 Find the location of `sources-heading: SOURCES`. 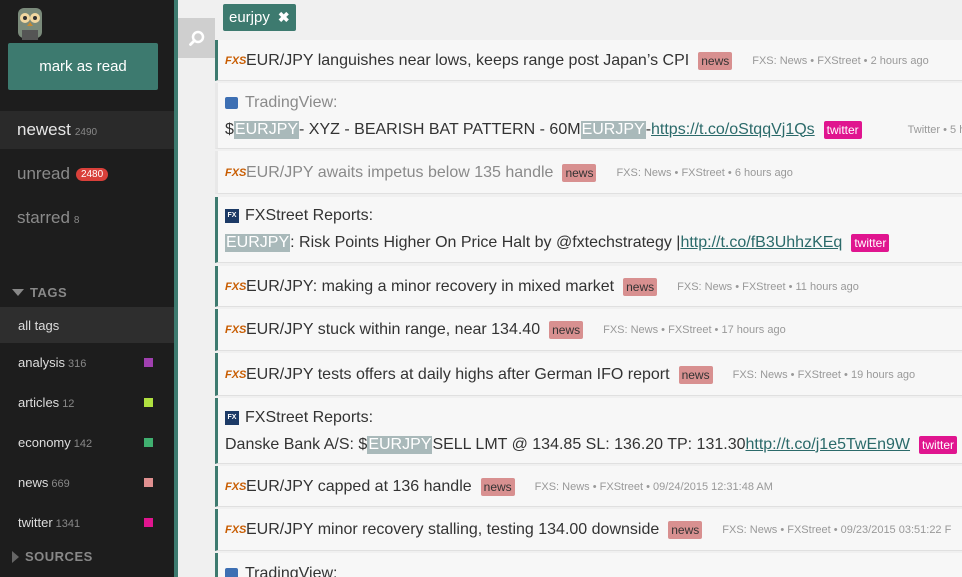

sources-heading: SOURCES is located at coordinates (59, 556).